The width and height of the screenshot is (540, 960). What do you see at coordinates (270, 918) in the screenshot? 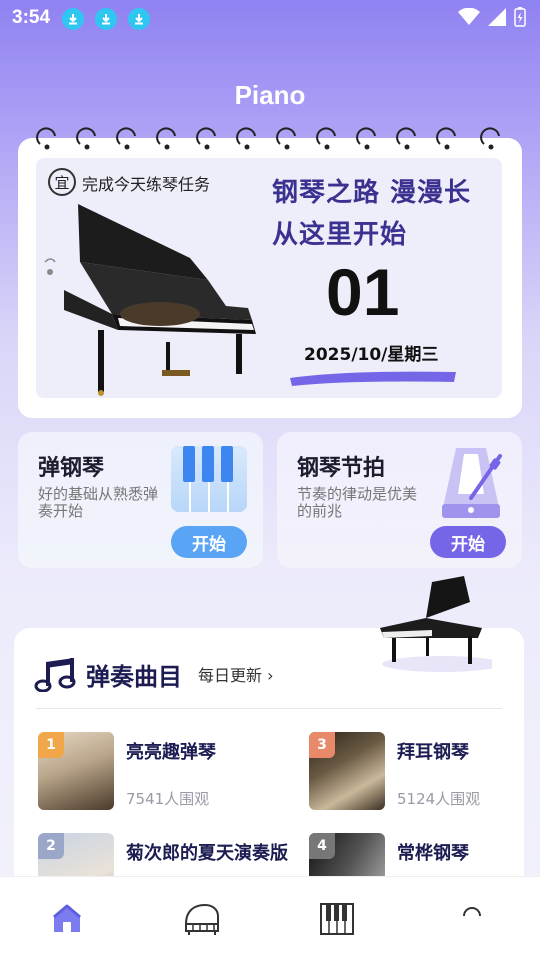
I see `bottom-nav` at bounding box center [270, 918].